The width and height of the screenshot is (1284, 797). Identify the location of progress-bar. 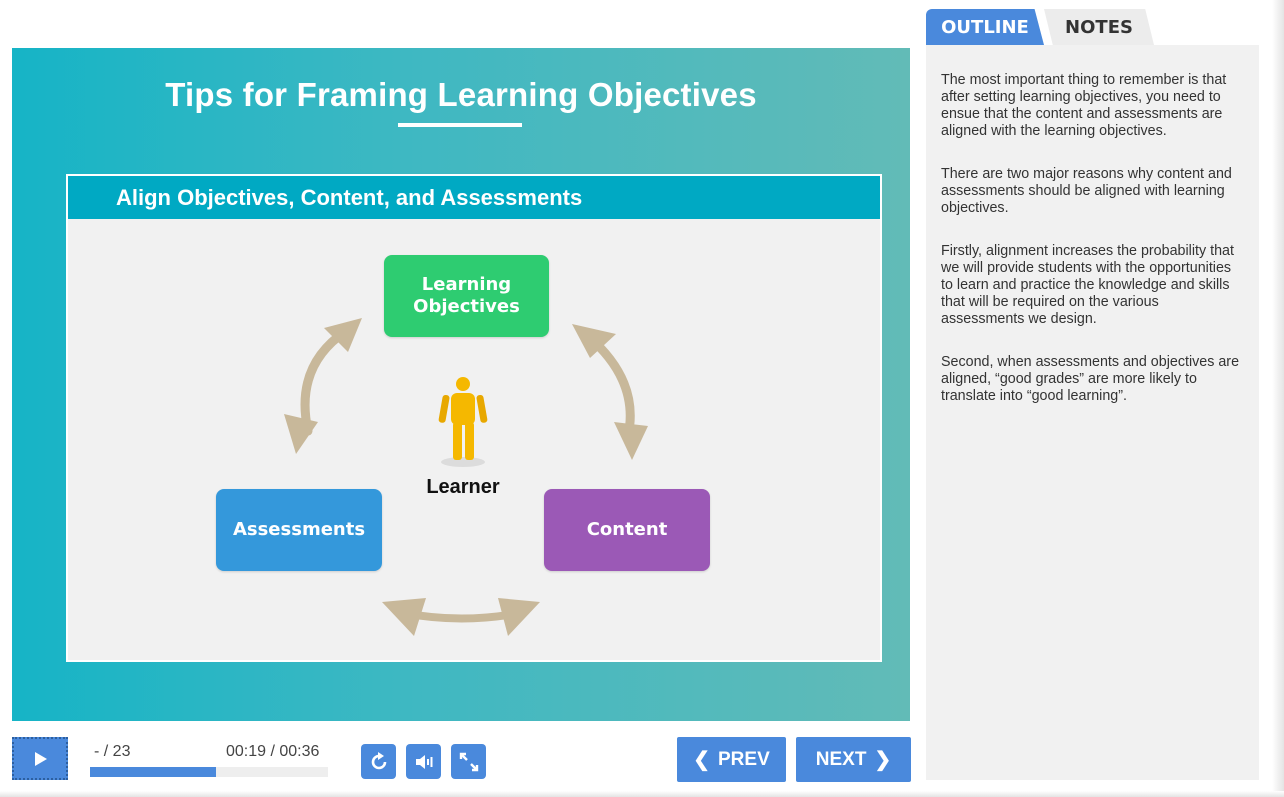
(209, 772).